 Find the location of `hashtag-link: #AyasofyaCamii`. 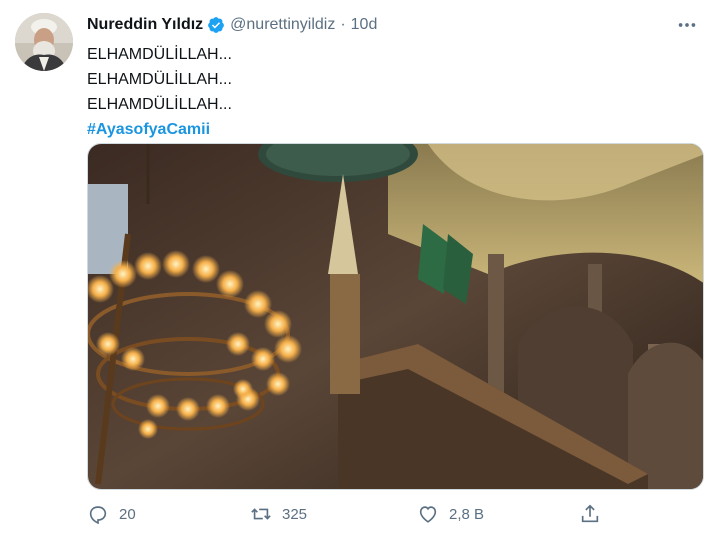

hashtag-link: #AyasofyaCamii is located at coordinates (159, 129).